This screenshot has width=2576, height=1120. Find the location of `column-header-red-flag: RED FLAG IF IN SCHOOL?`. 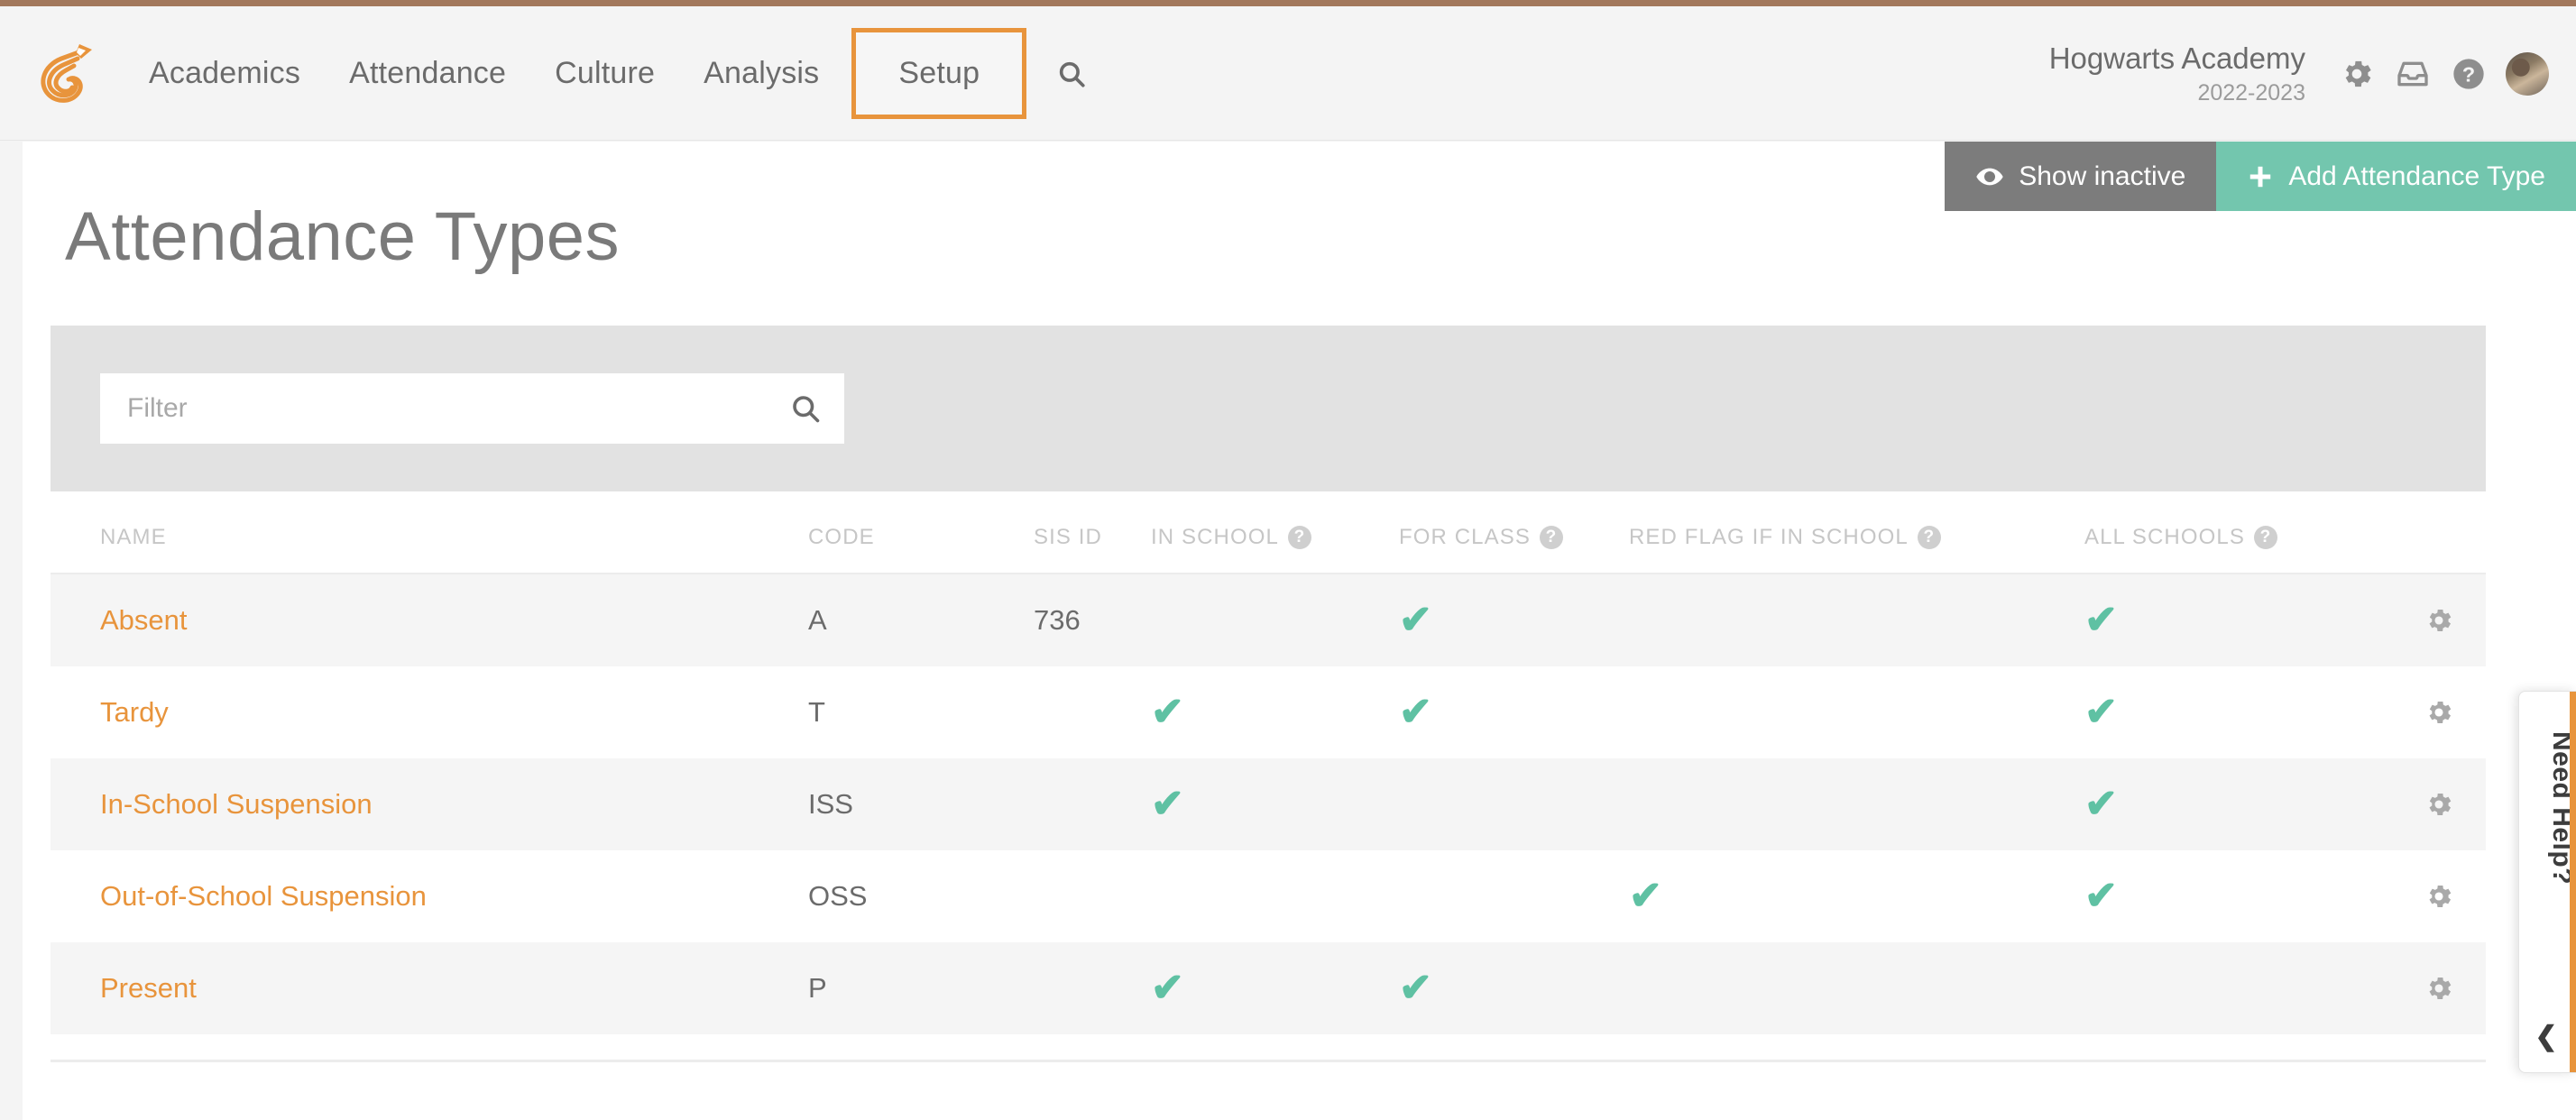

column-header-red-flag: RED FLAG IF IN SCHOOL? is located at coordinates (1856, 538).